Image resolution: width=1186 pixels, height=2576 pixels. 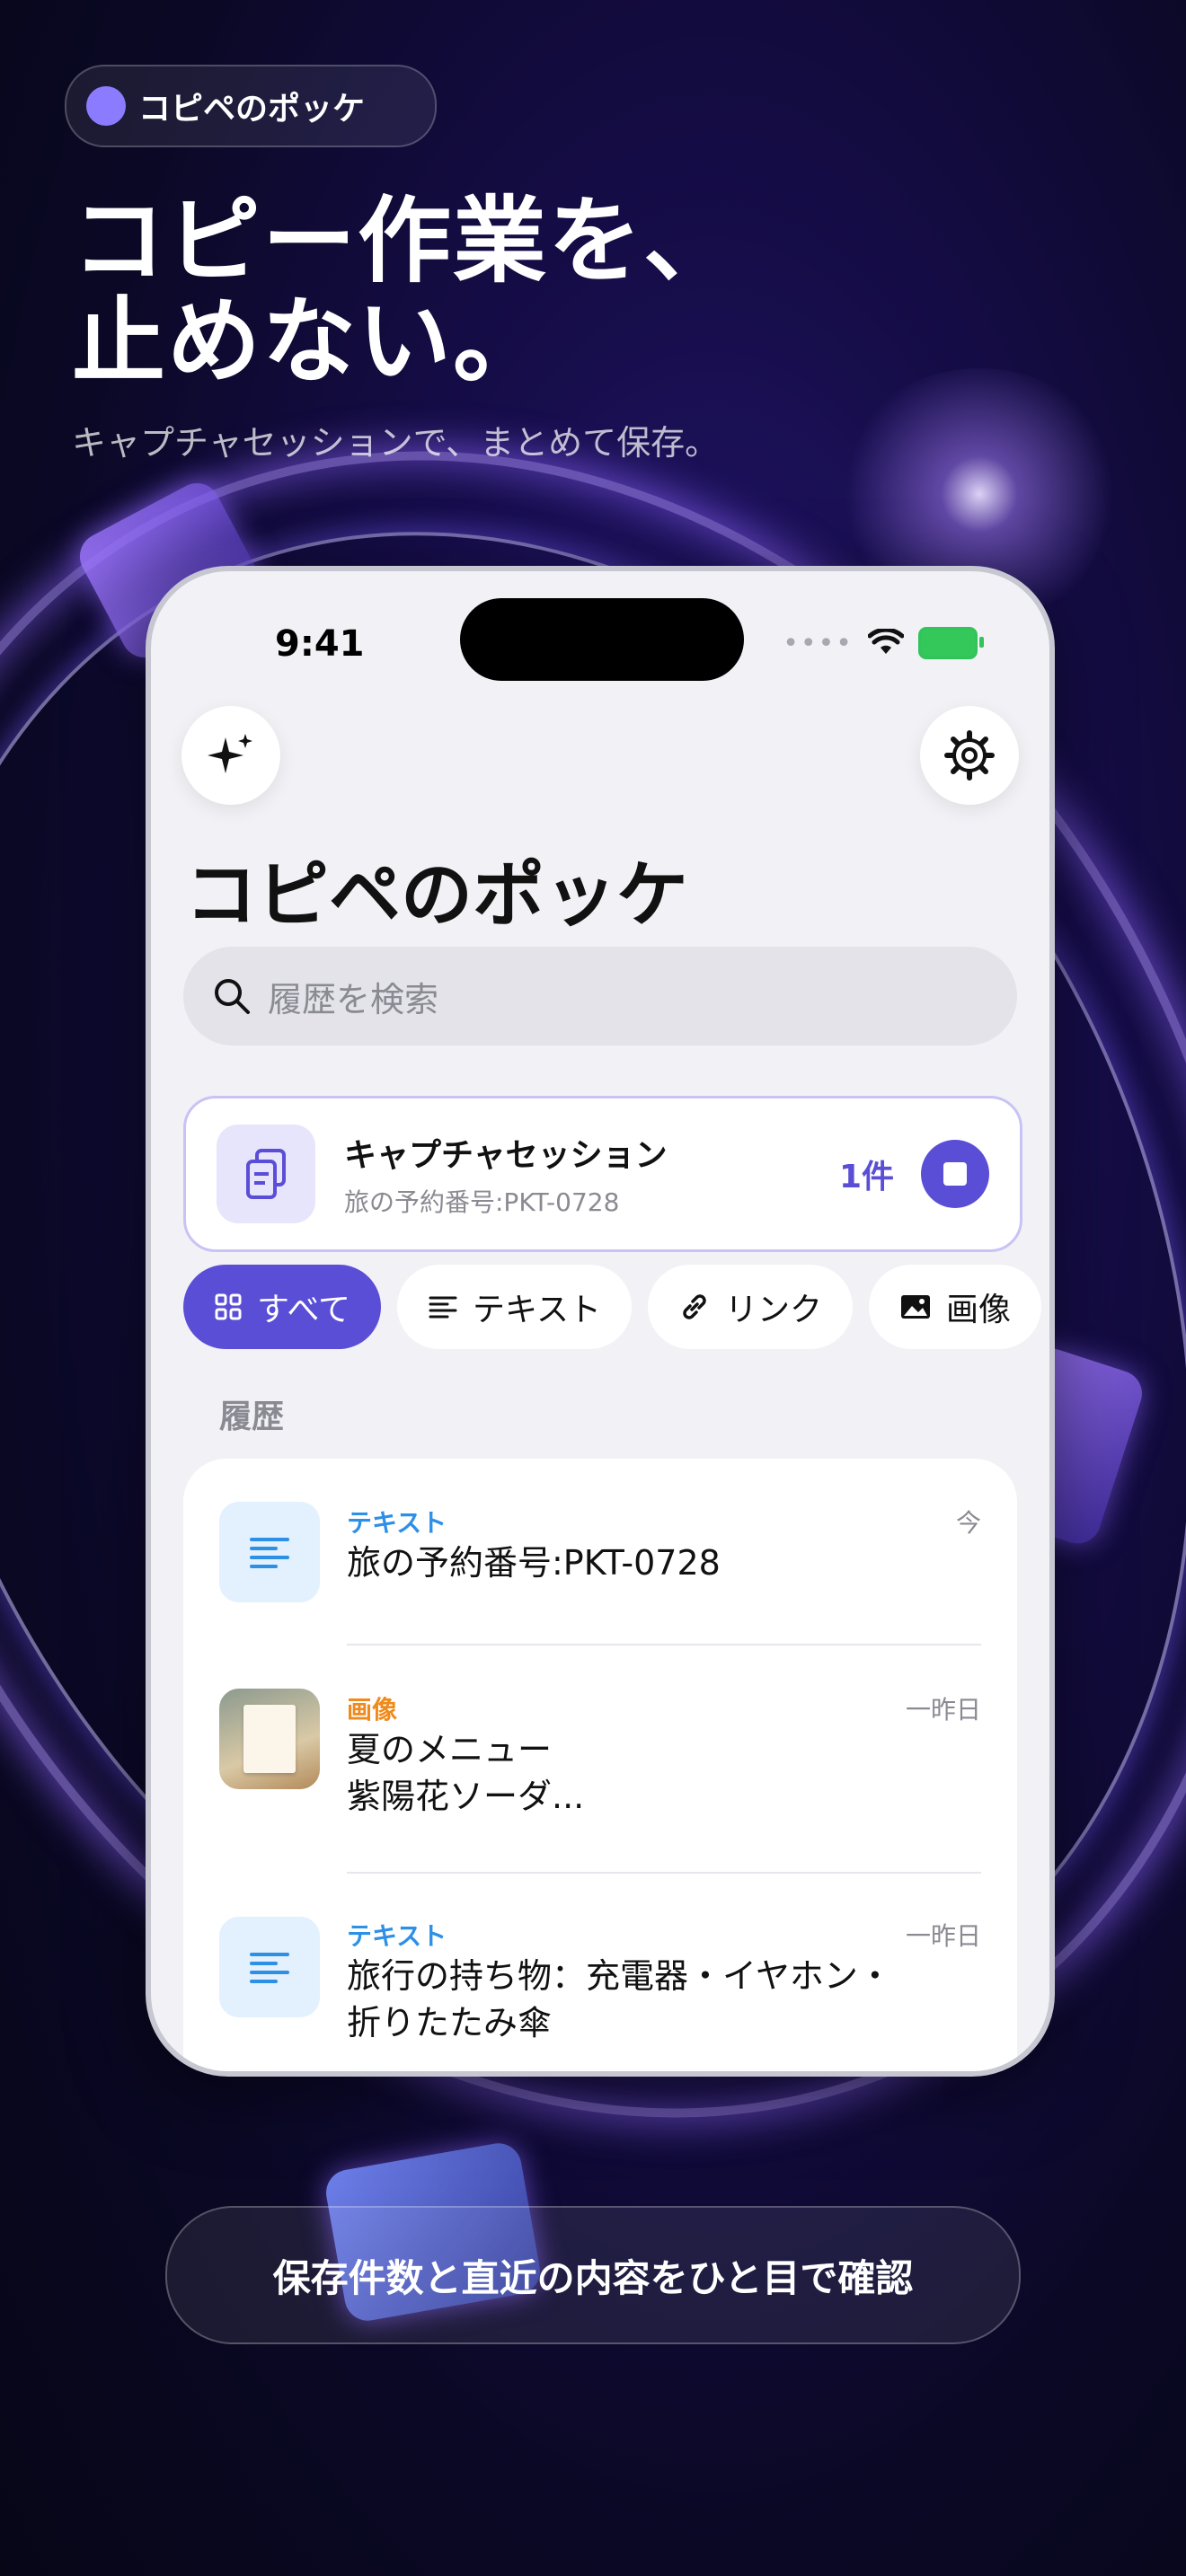 I want to click on stop-icon, so click(x=955, y=1174).